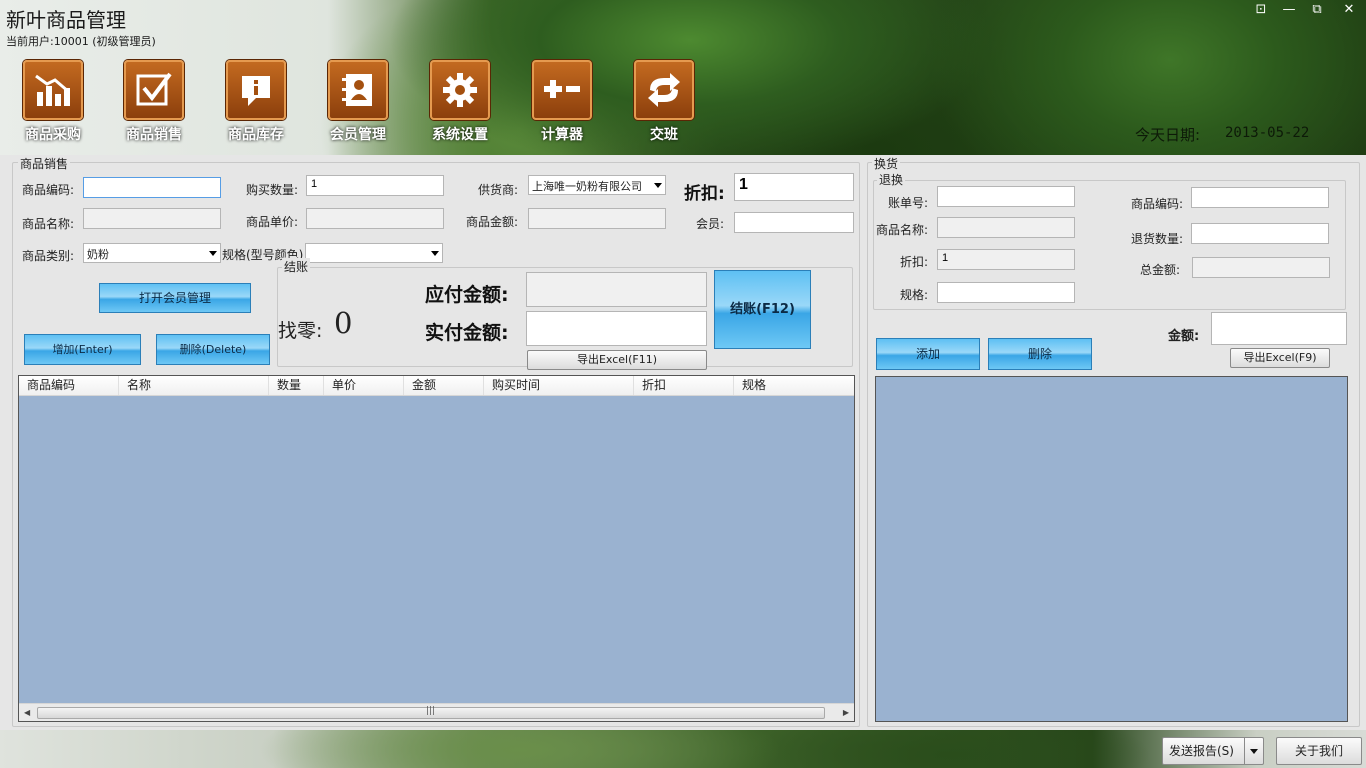  Describe the element at coordinates (664, 135) in the screenshot. I see `nav-shift-label: 交班` at that location.